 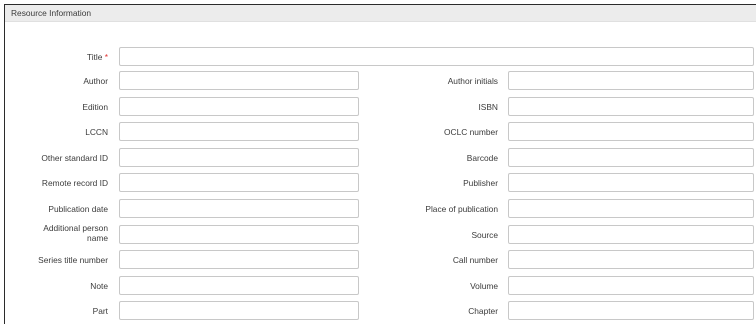 I want to click on publisher-label: Publisher, so click(x=480, y=183).